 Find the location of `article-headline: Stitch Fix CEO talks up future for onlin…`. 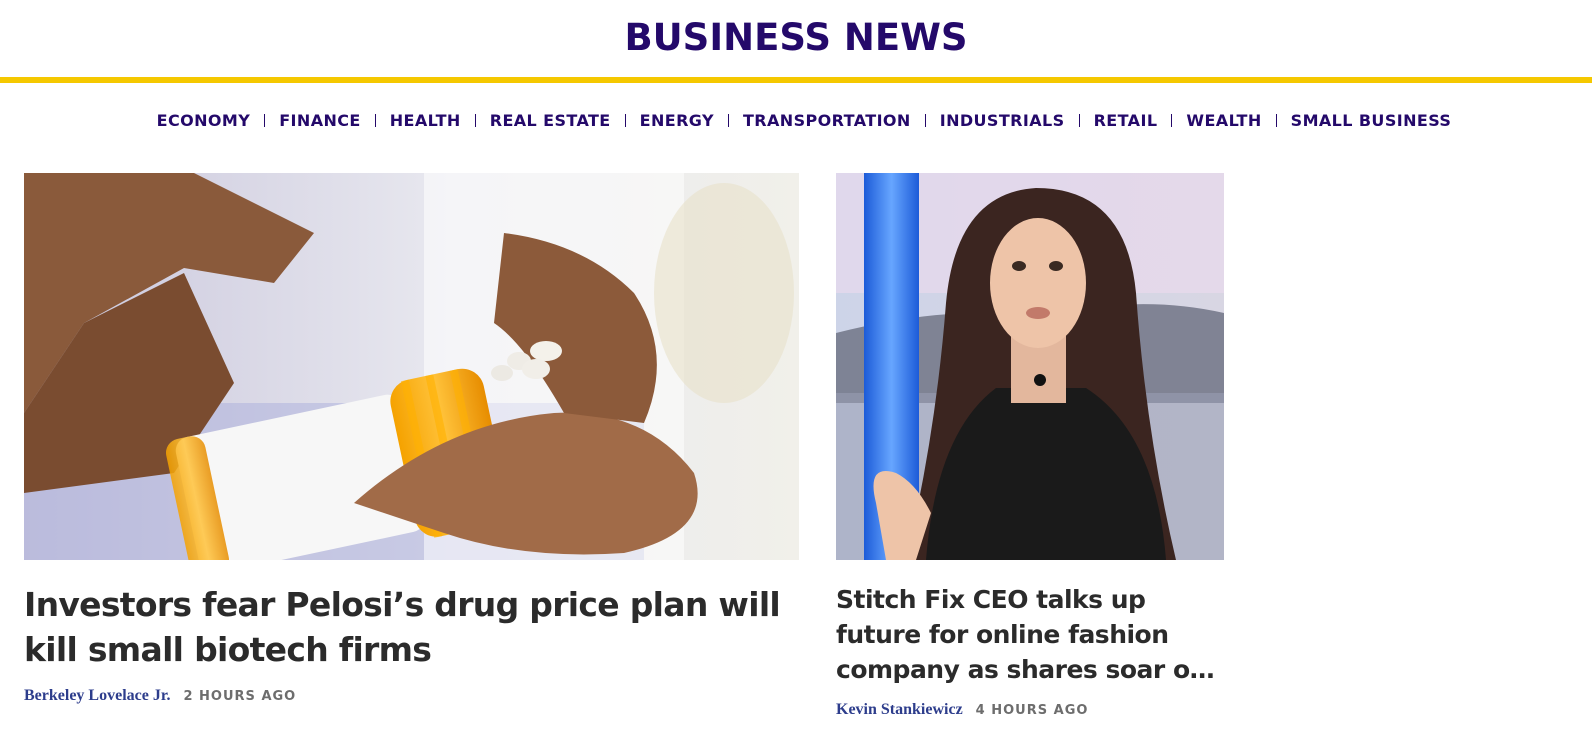

article-headline: Stitch Fix CEO talks up future for onlin… is located at coordinates (1030, 634).